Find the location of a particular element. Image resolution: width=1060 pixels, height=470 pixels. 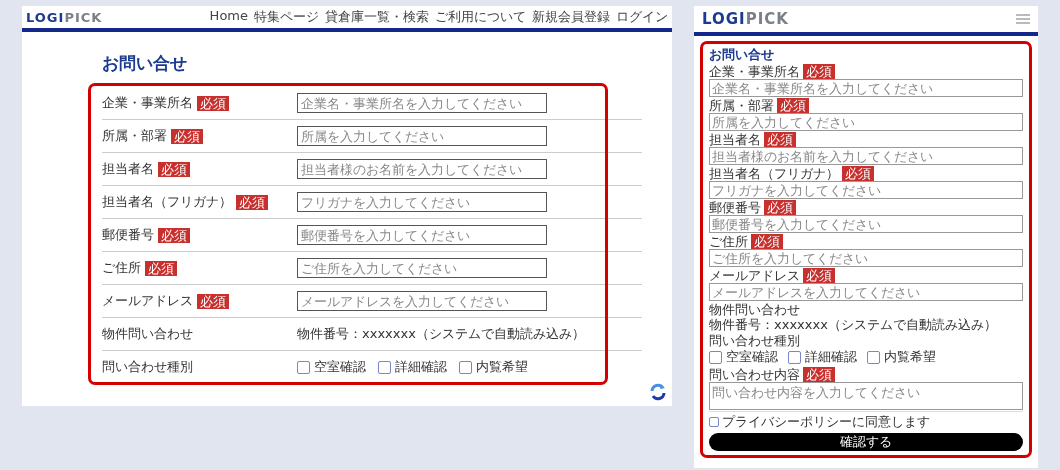

nav-link: 貸倉庫一覧・検索 is located at coordinates (377, 17).